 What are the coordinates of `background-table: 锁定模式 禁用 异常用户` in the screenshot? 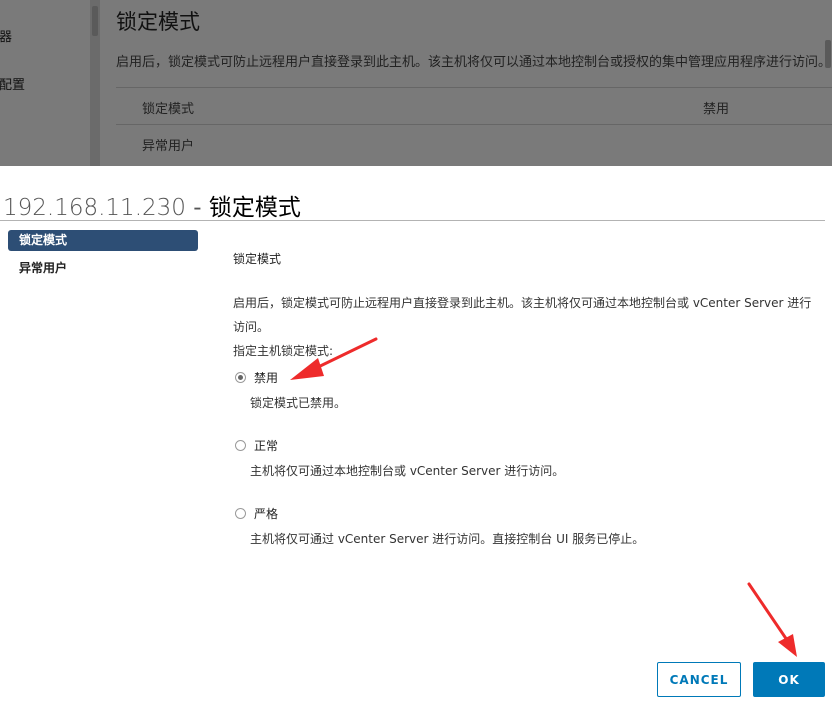 It's located at (474, 124).